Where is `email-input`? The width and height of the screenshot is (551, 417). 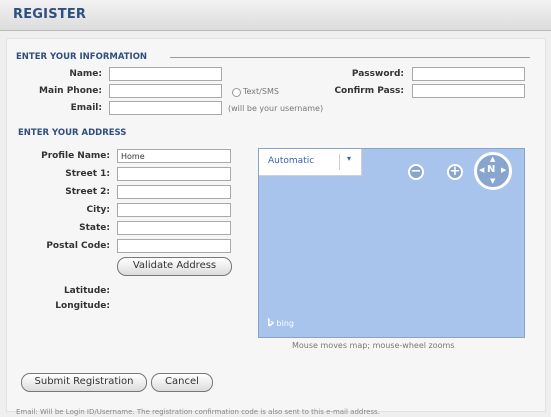 email-input is located at coordinates (165, 108).